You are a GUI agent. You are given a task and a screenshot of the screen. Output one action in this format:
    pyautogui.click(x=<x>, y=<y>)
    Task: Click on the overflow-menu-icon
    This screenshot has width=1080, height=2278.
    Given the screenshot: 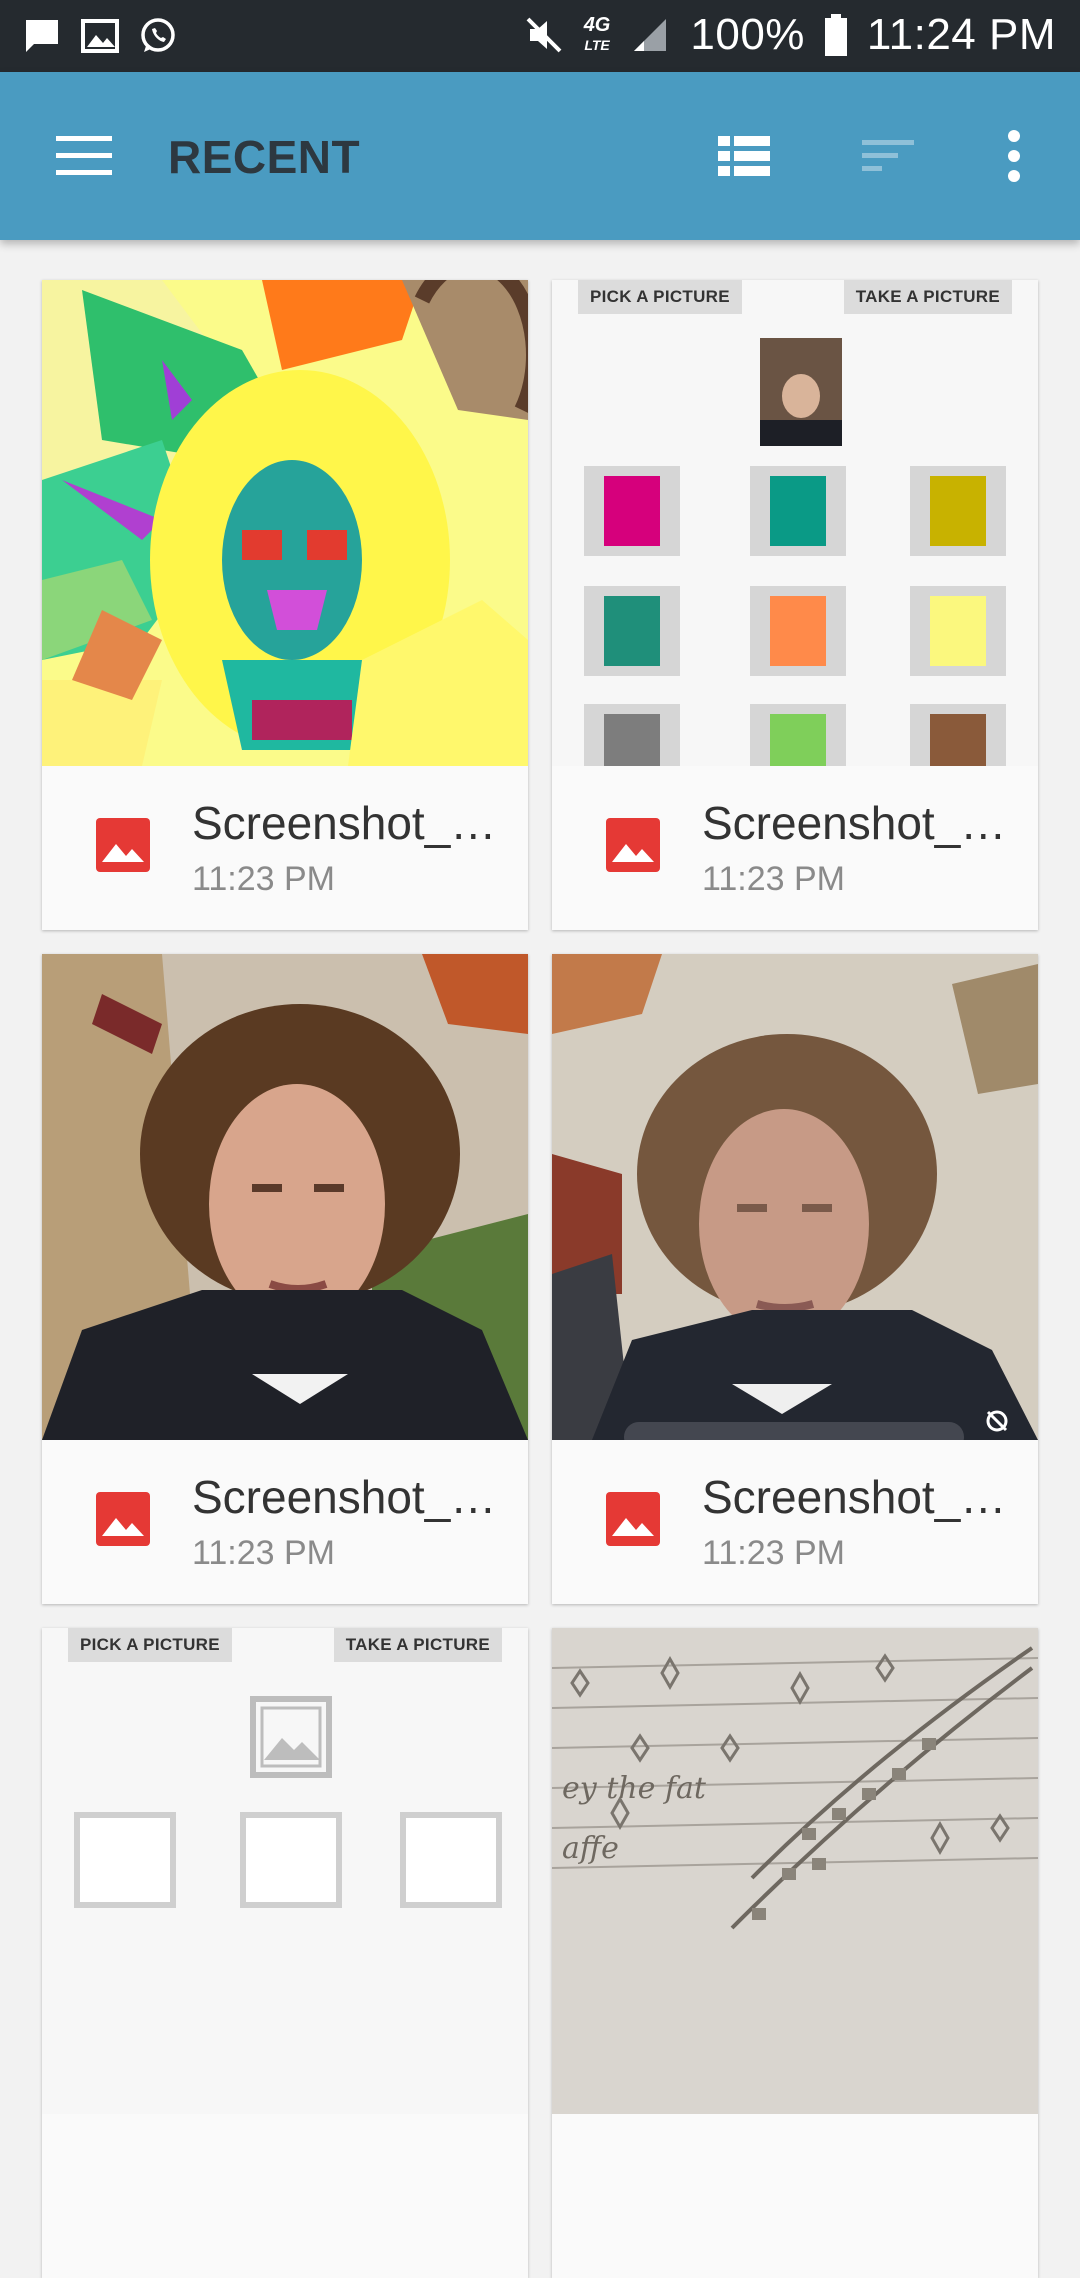 What is the action you would take?
    pyautogui.click(x=1014, y=156)
    